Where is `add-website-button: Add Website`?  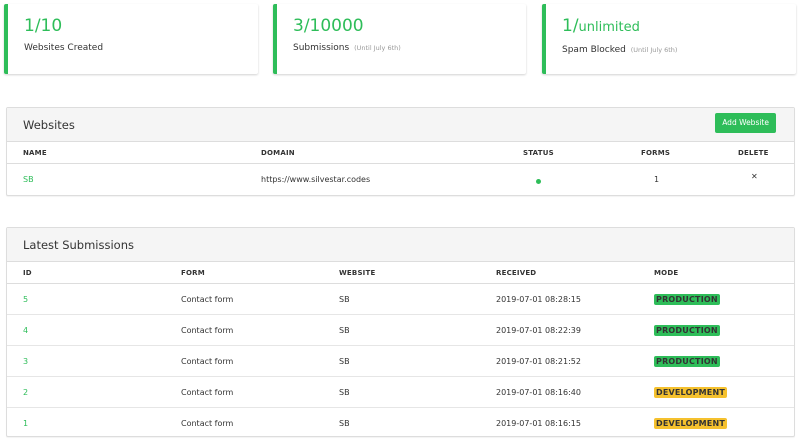 add-website-button: Add Website is located at coordinates (745, 123).